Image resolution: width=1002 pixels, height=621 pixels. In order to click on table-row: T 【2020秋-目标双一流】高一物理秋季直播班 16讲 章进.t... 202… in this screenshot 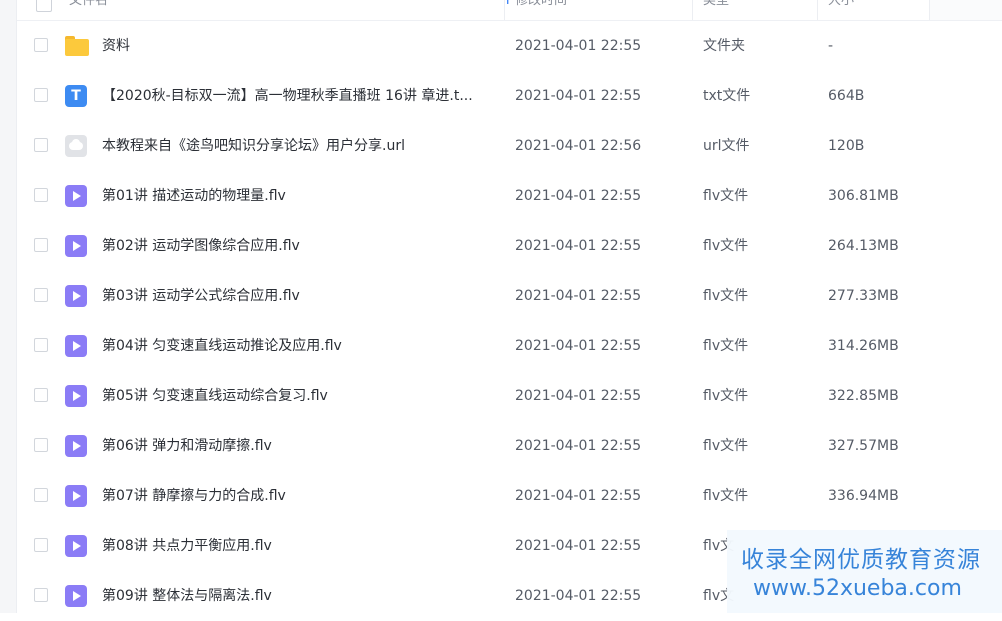, I will do `click(509, 96)`.